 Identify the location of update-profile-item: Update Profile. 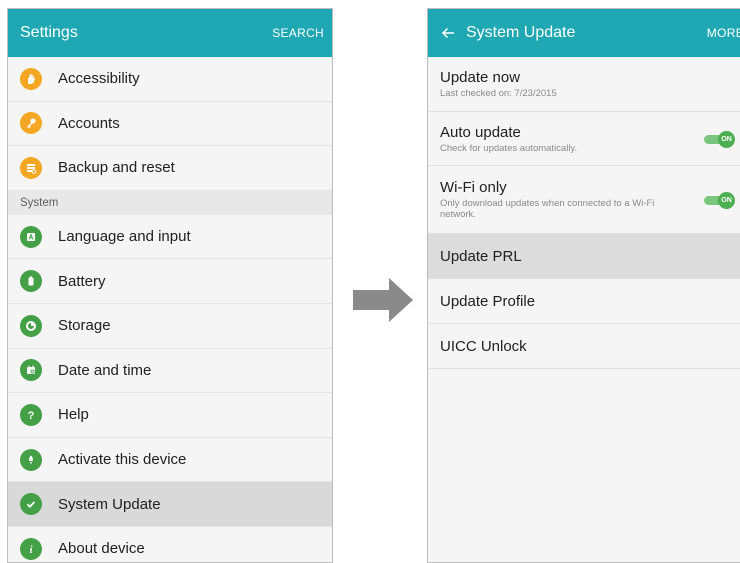
(584, 301).